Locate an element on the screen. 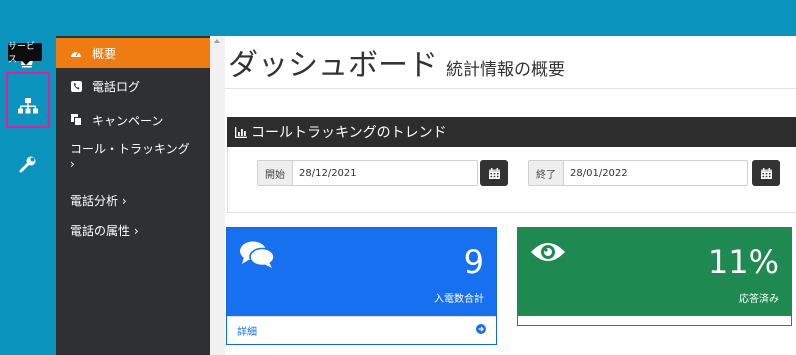 The height and width of the screenshot is (355, 796). start-date-input: 28/12/2021 is located at coordinates (385, 173).